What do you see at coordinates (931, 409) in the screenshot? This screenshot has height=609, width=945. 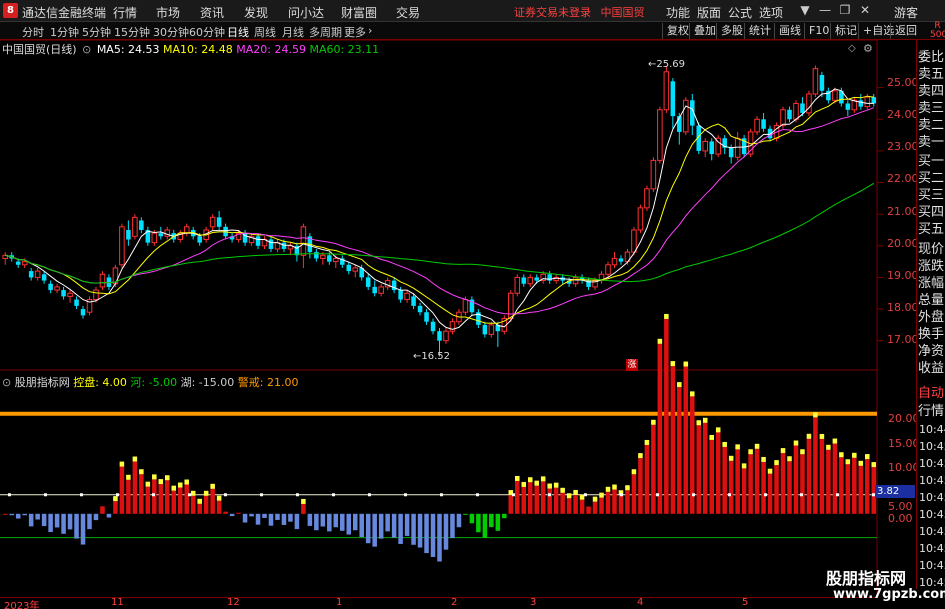 I see `side-market: 行情` at bounding box center [931, 409].